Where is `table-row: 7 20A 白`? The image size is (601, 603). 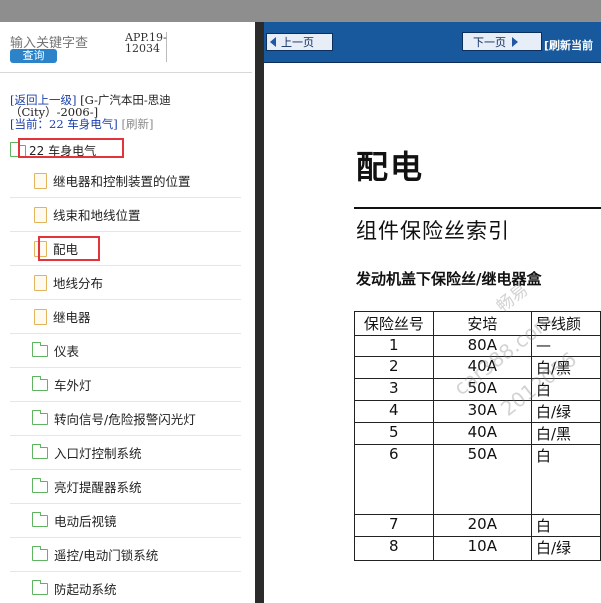 table-row: 7 20A 白 is located at coordinates (477, 525).